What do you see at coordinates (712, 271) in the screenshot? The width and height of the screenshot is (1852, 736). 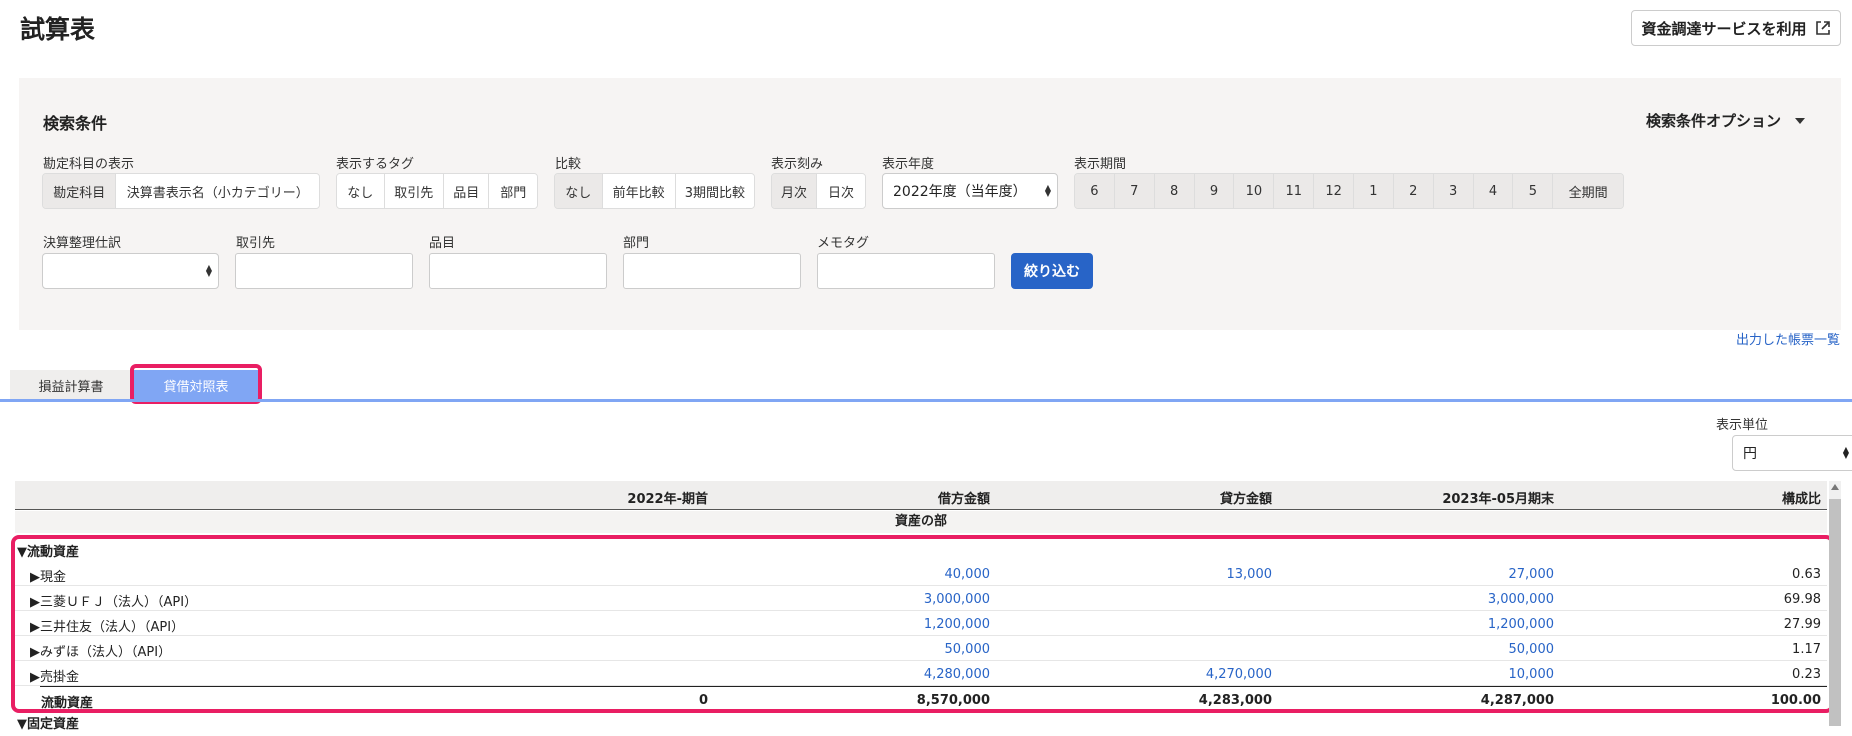 I see `department-input` at bounding box center [712, 271].